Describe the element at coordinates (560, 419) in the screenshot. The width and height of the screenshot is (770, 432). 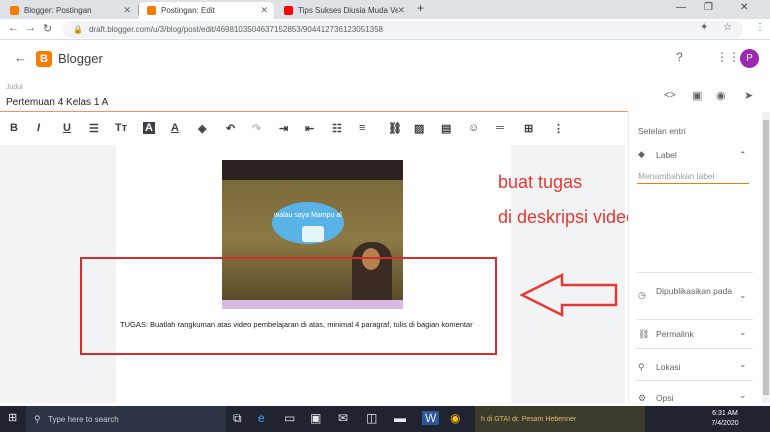
I see `news-ticker: h di GTAI dr. Pesam Hebenner` at that location.